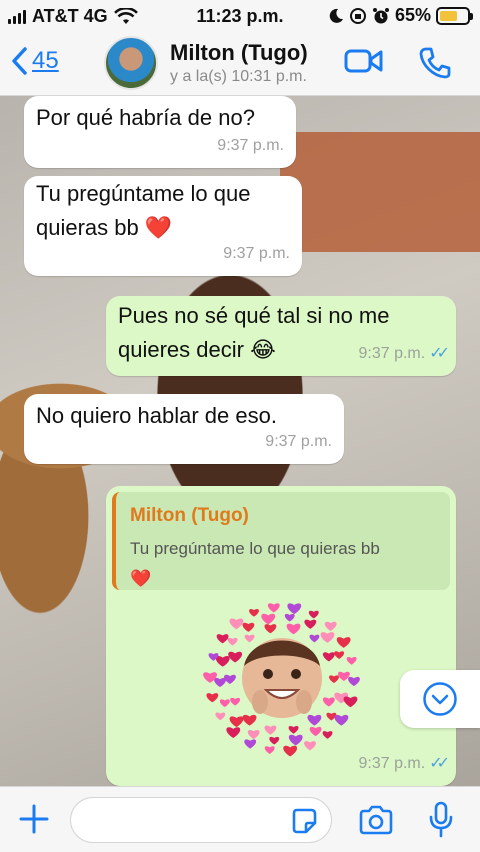 This screenshot has width=480, height=852. I want to click on battery-icon, so click(454, 15).